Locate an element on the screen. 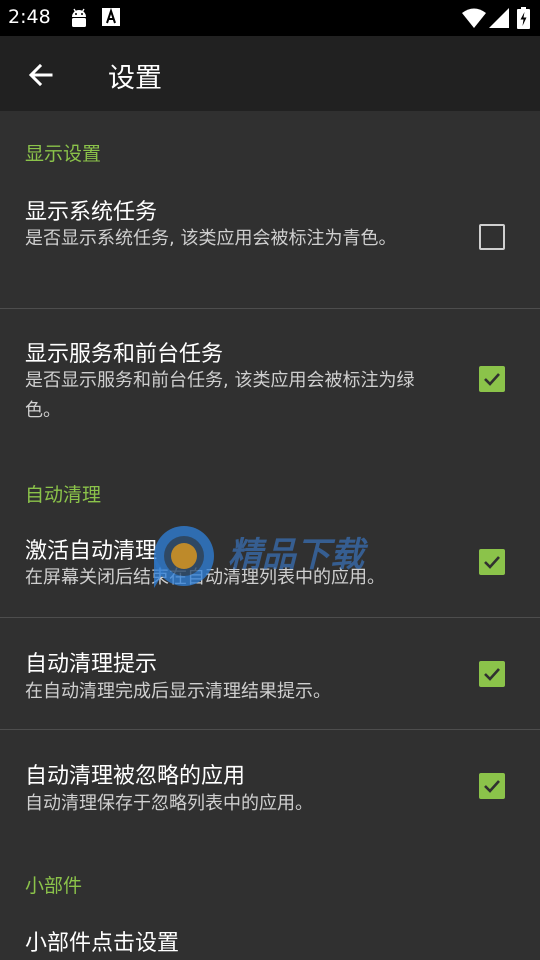 This screenshot has height=960, width=540. pref-title: 小部件点击设置 is located at coordinates (102, 943).